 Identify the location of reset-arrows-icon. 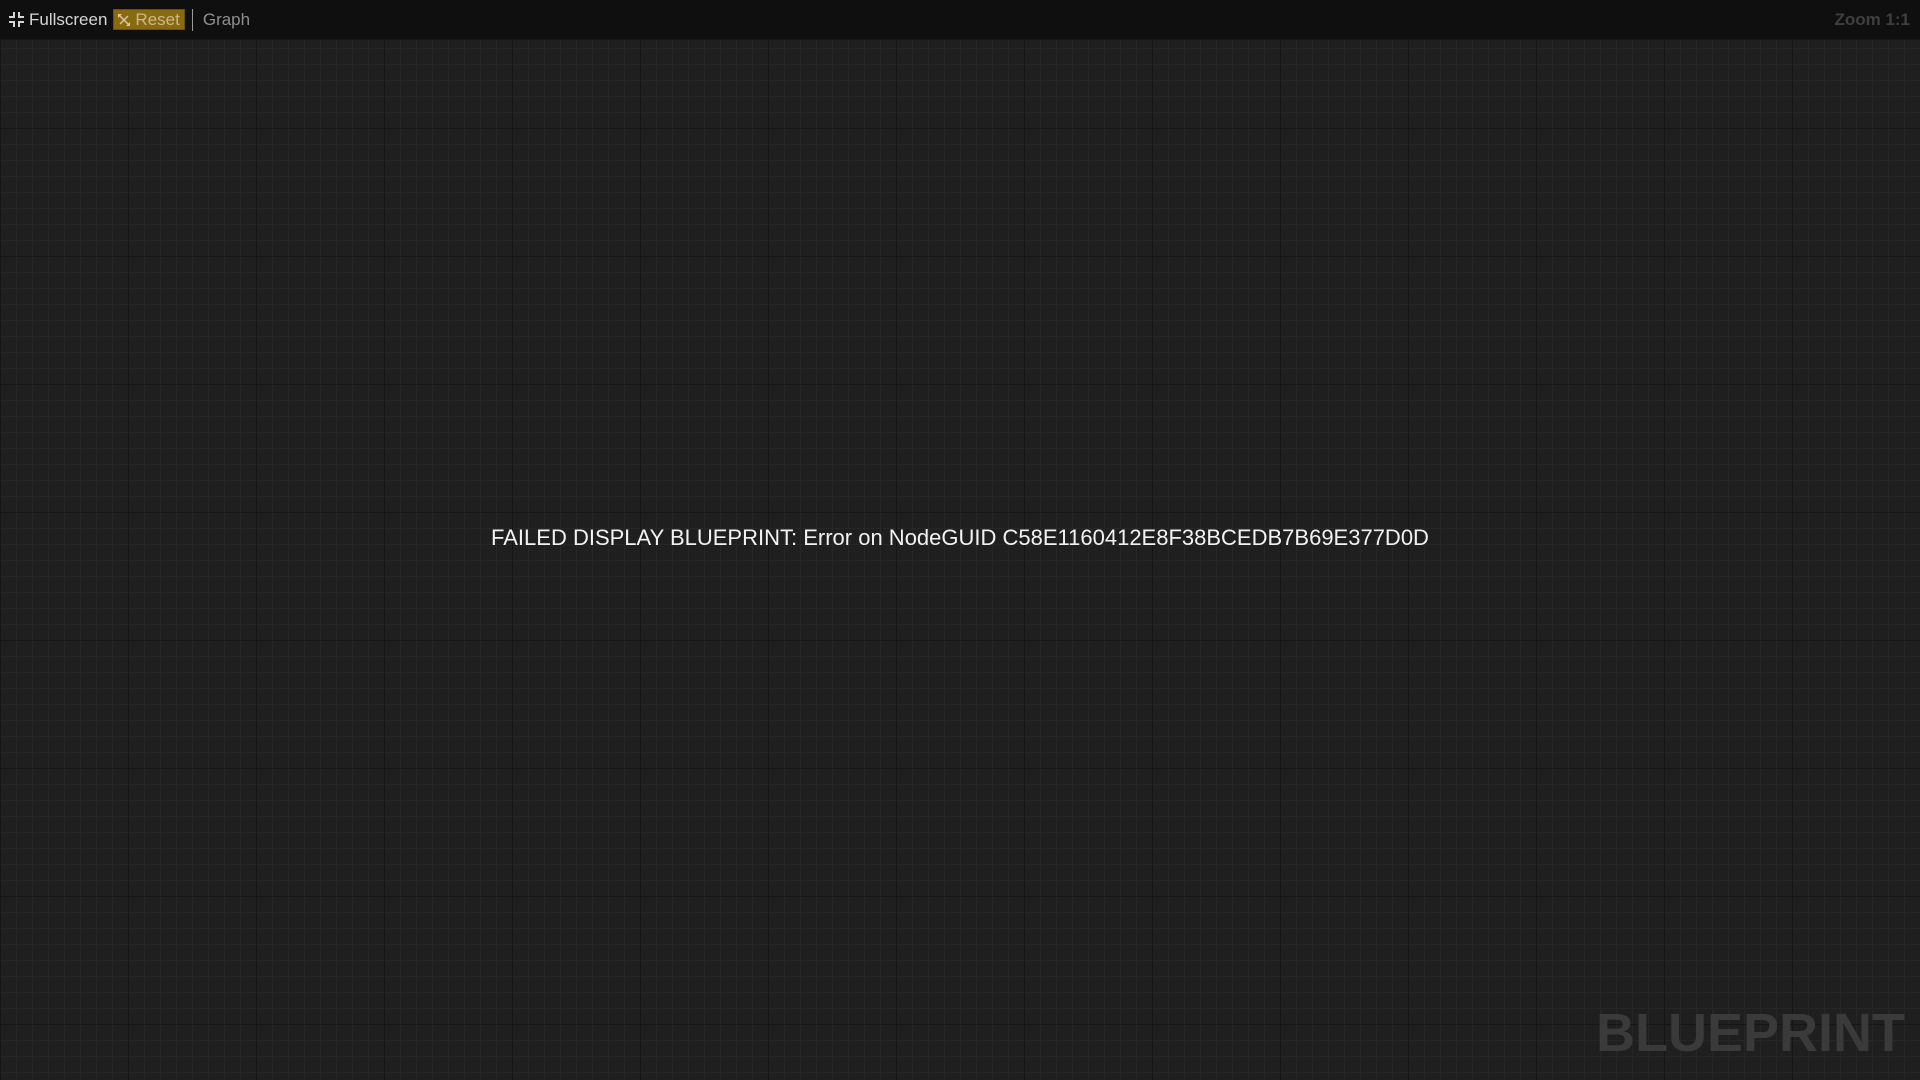
(124, 20).